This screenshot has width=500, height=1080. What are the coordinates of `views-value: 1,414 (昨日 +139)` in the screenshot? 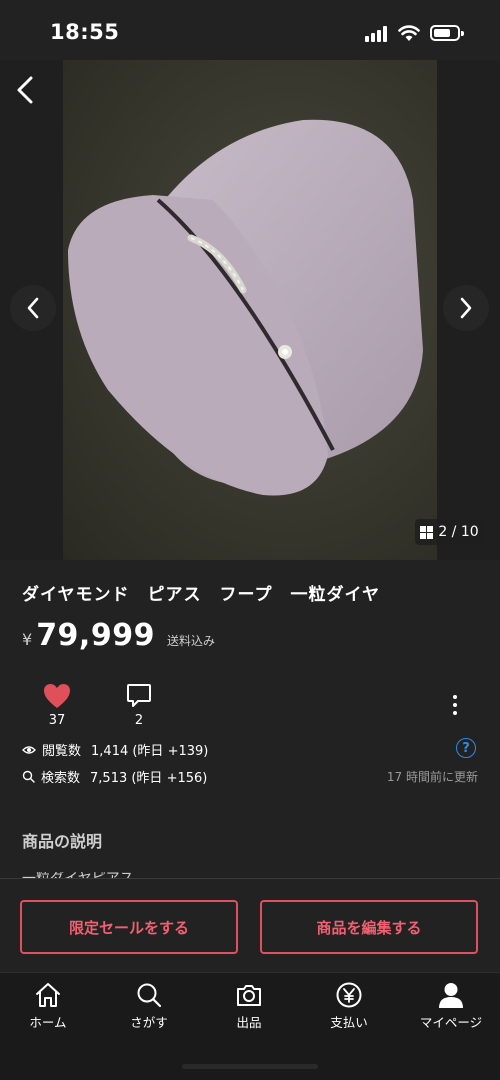 It's located at (150, 751).